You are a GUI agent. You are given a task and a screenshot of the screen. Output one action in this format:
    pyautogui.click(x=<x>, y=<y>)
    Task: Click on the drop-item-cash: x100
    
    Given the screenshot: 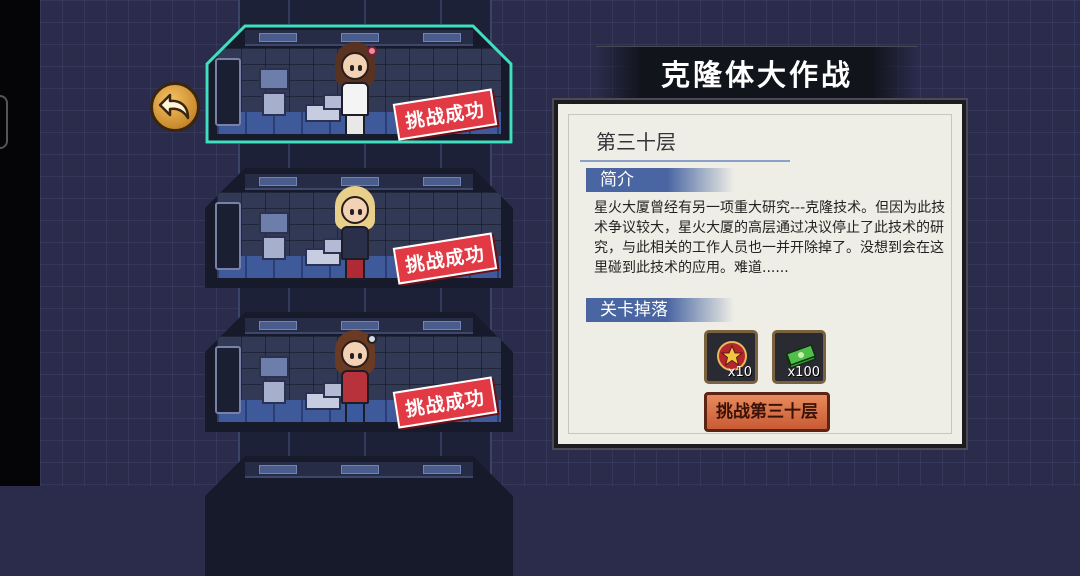 What is the action you would take?
    pyautogui.click(x=799, y=357)
    